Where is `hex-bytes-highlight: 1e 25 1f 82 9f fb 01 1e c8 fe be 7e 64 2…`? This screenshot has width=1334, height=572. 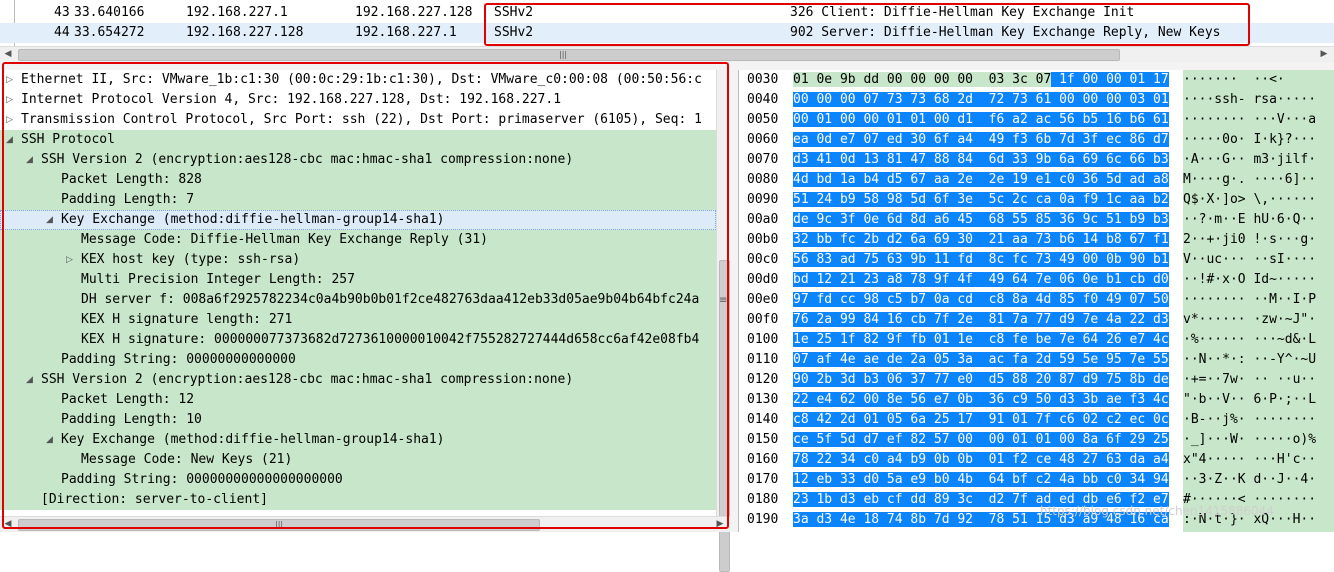 hex-bytes-highlight: 1e 25 1f 82 9f fb 01 1e c8 fe be 7e 64 2… is located at coordinates (981, 339).